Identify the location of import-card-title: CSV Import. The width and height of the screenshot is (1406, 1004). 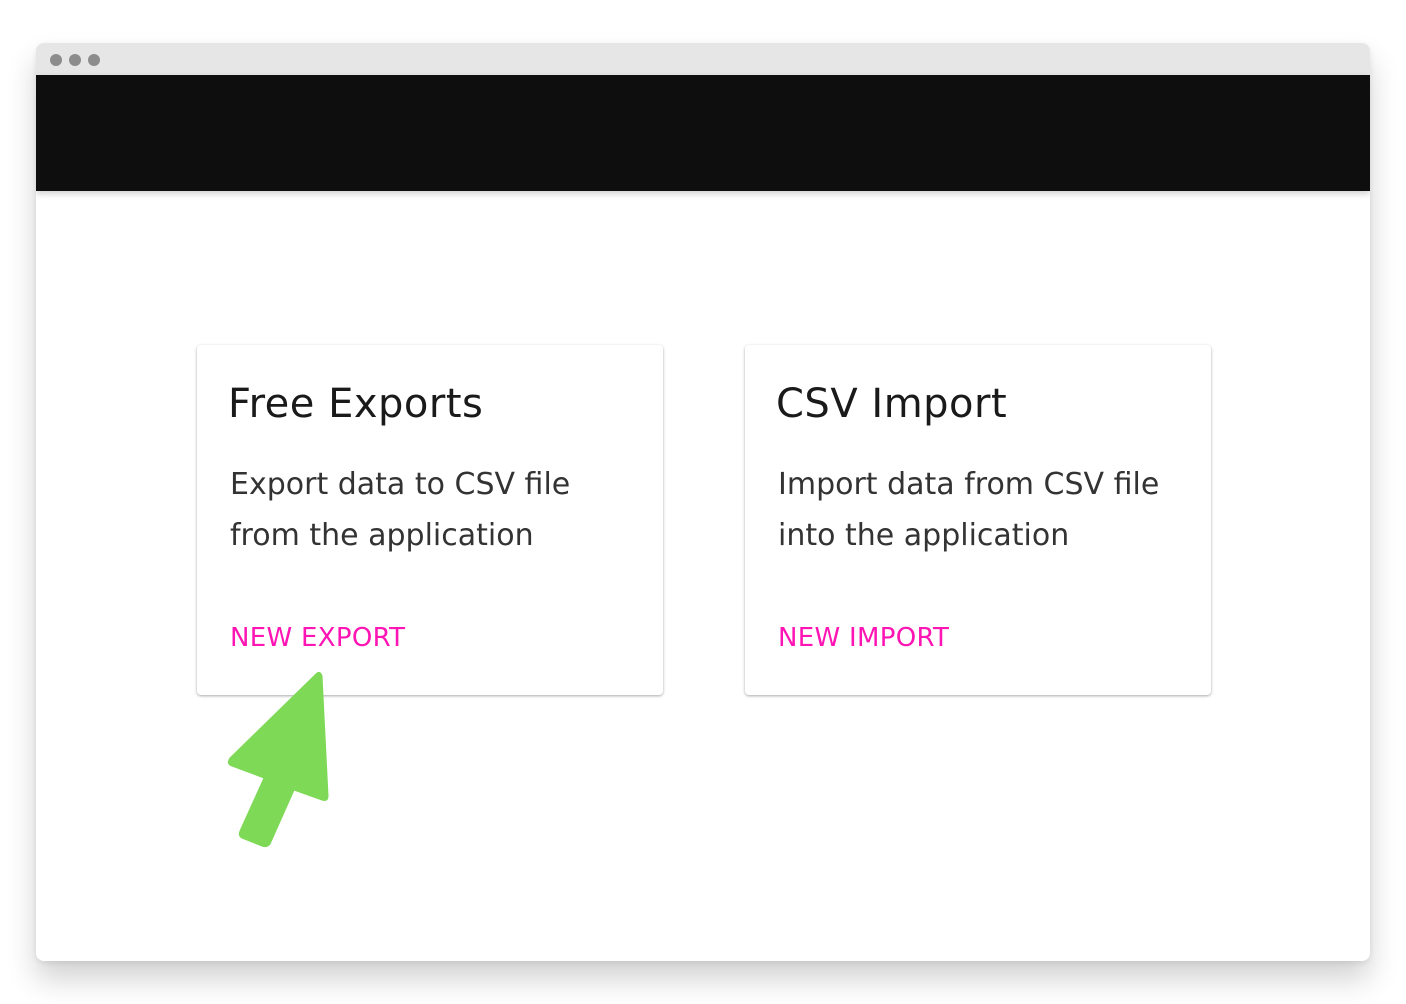
(892, 404).